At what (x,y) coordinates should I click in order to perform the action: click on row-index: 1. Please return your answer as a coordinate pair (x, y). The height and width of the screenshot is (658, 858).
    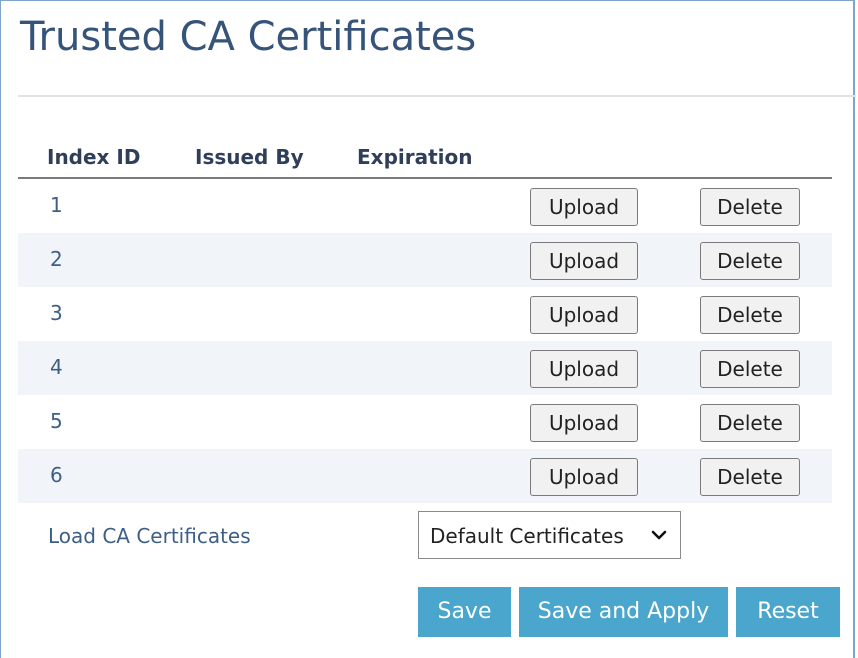
    Looking at the image, I should click on (56, 205).